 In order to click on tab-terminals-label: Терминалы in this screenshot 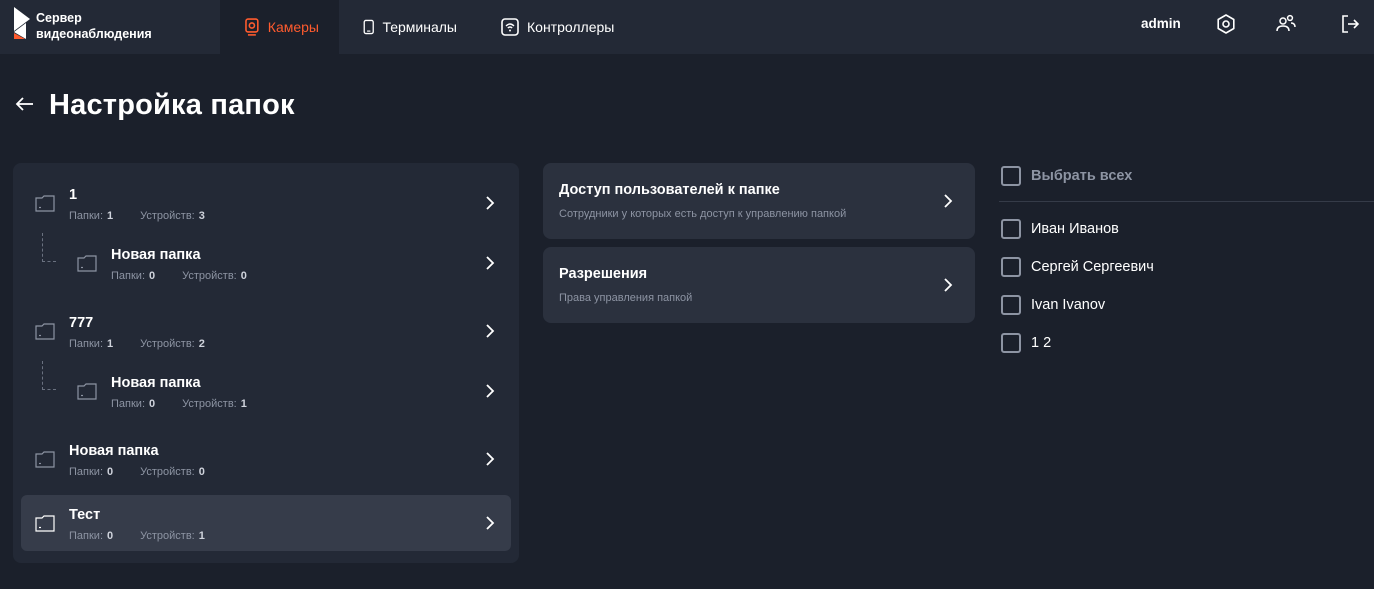, I will do `click(419, 27)`.